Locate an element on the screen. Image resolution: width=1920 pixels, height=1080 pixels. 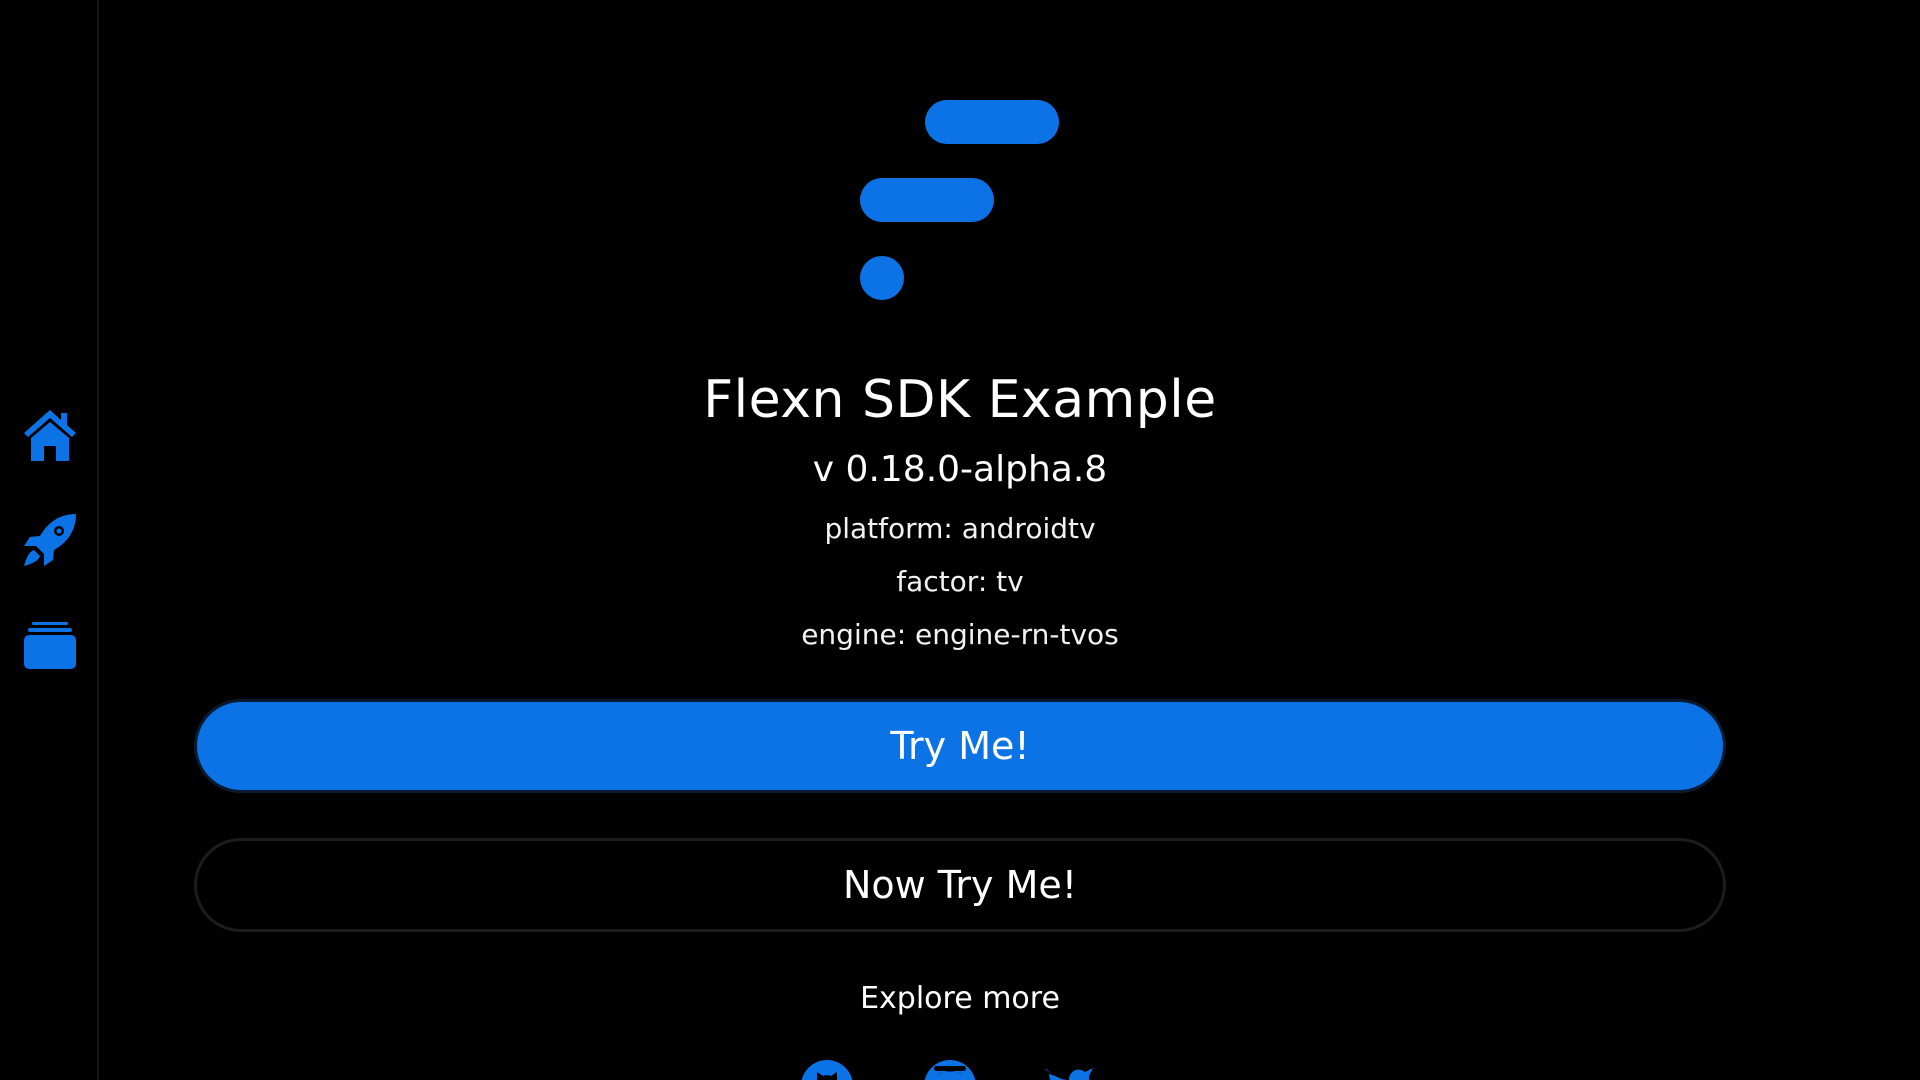
page-title: Flexn SDK Example is located at coordinates (960, 400).